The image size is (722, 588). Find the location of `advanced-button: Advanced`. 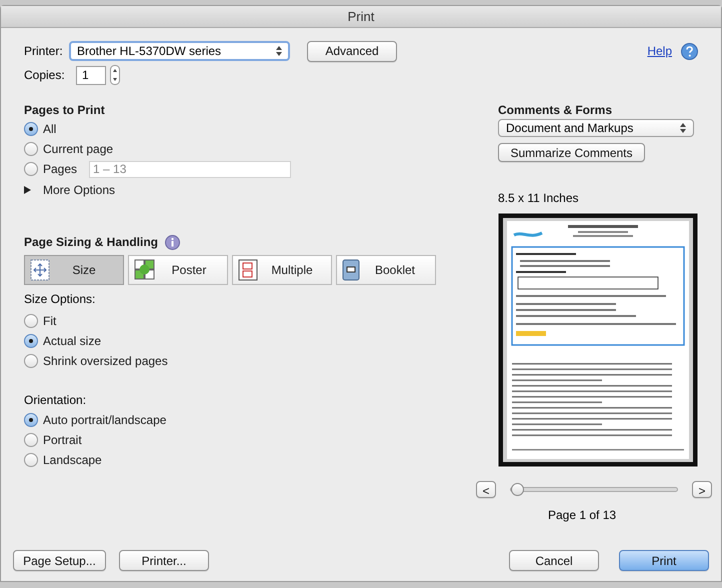

advanced-button: Advanced is located at coordinates (352, 51).